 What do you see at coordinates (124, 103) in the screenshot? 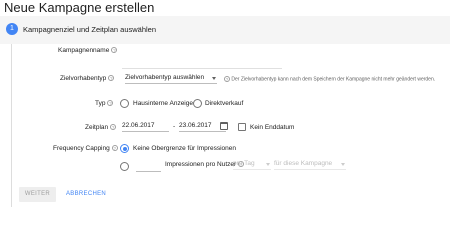
I see `type-radio-inhouse` at bounding box center [124, 103].